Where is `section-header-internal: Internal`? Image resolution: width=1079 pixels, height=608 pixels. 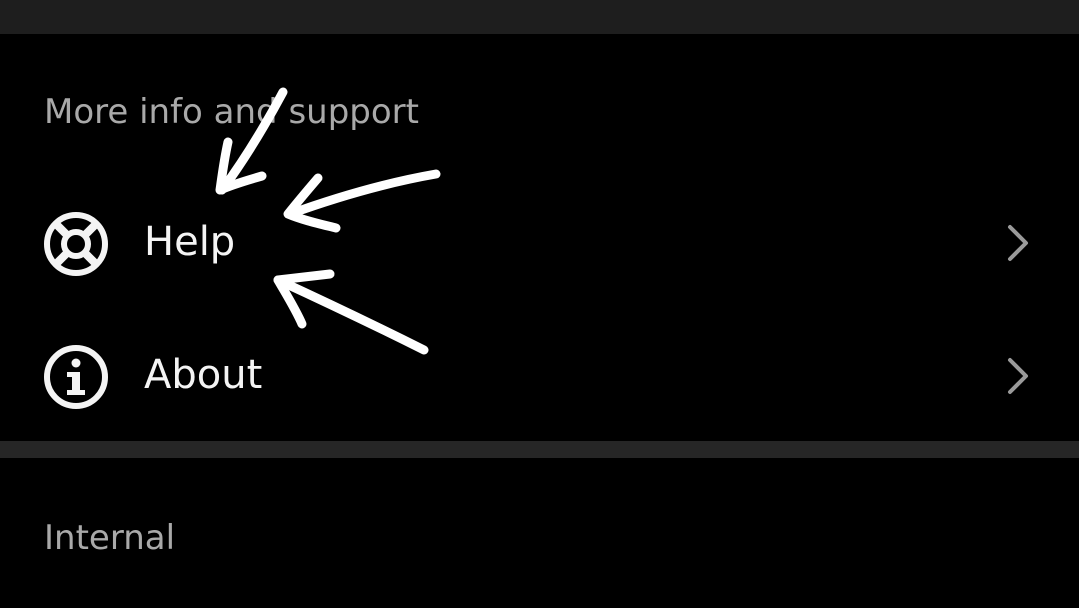 section-header-internal: Internal is located at coordinates (110, 538).